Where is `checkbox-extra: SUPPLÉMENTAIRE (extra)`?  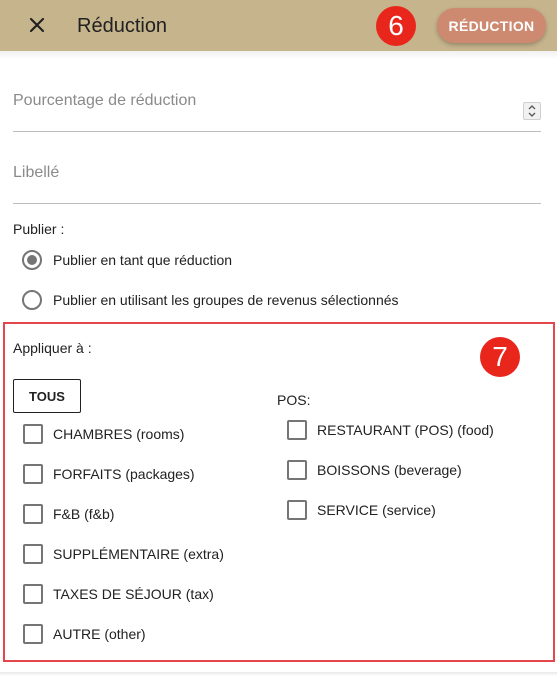
checkbox-extra: SUPPLÉMENTAIRE (extra) is located at coordinates (123, 554).